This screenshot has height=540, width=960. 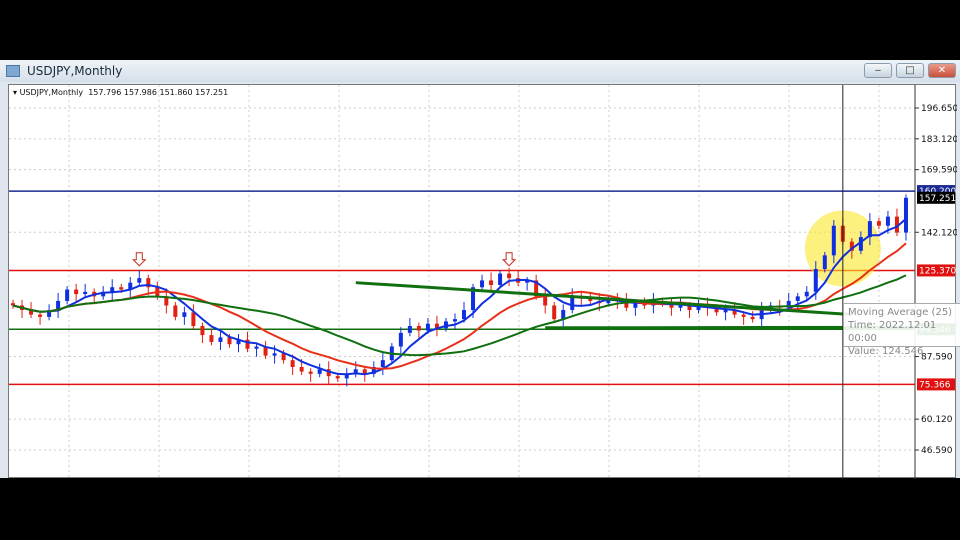 What do you see at coordinates (937, 271) in the screenshot?
I see `price-label: 125.370` at bounding box center [937, 271].